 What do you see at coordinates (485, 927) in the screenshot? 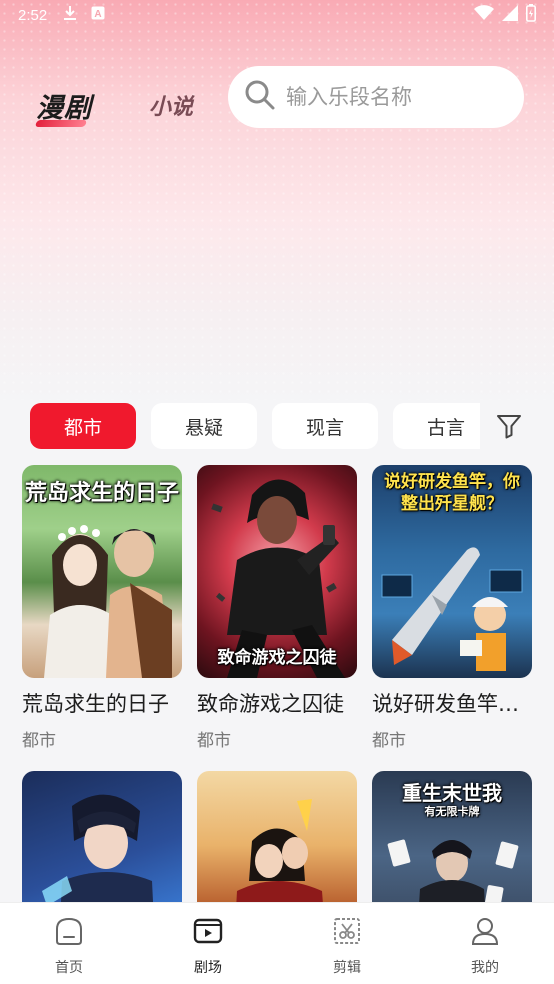
I see `profile-icon` at bounding box center [485, 927].